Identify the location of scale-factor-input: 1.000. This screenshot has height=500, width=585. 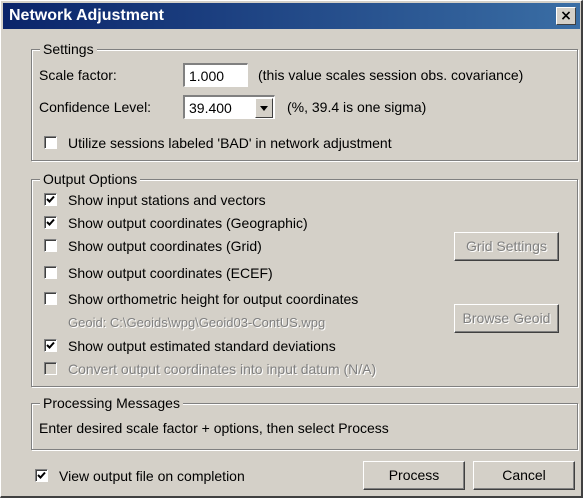
(215, 75).